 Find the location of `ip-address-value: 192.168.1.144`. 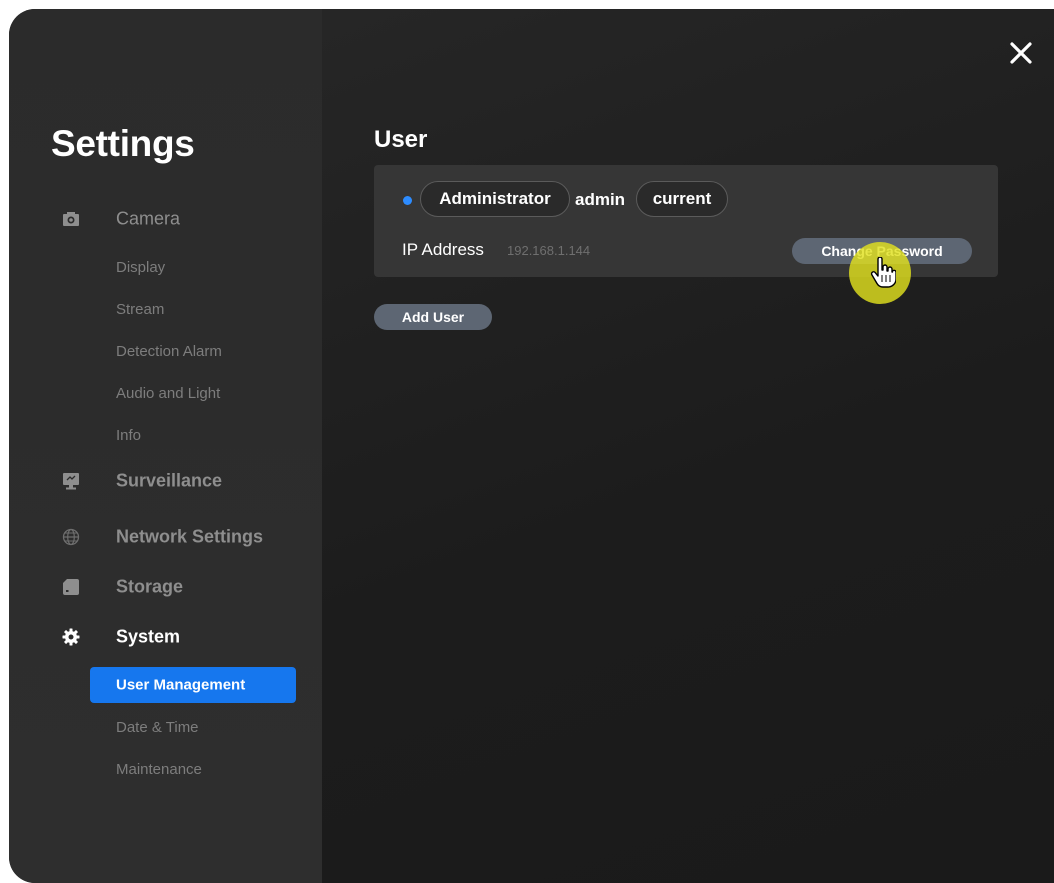

ip-address-value: 192.168.1.144 is located at coordinates (549, 250).